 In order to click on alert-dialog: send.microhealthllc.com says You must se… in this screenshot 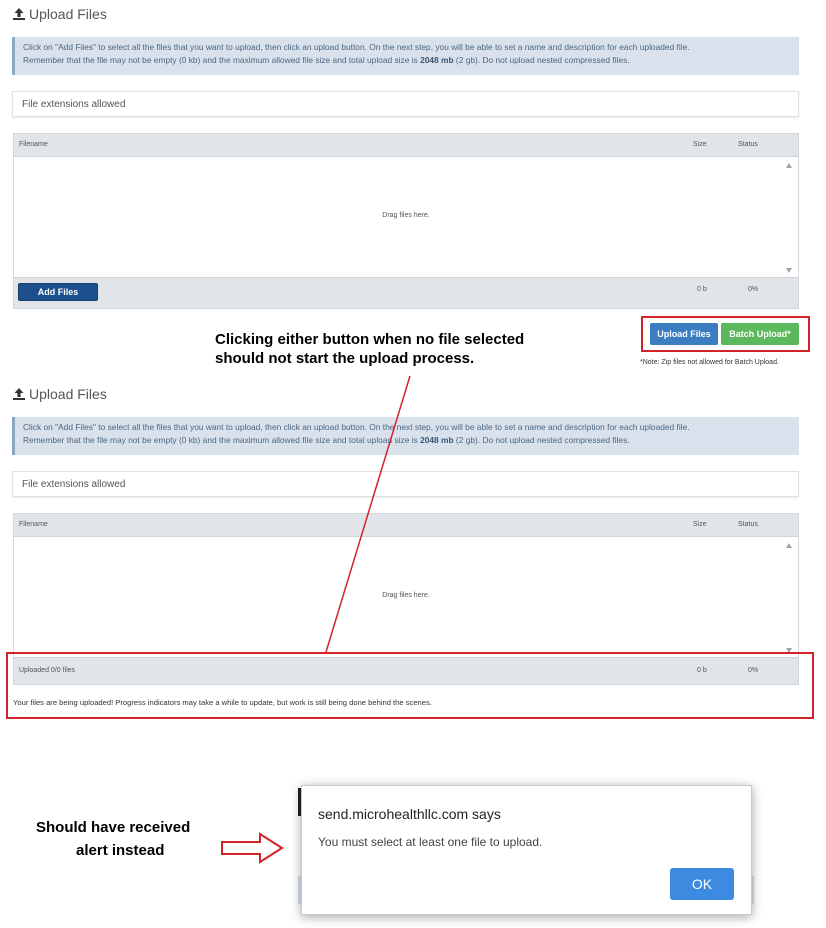, I will do `click(526, 850)`.